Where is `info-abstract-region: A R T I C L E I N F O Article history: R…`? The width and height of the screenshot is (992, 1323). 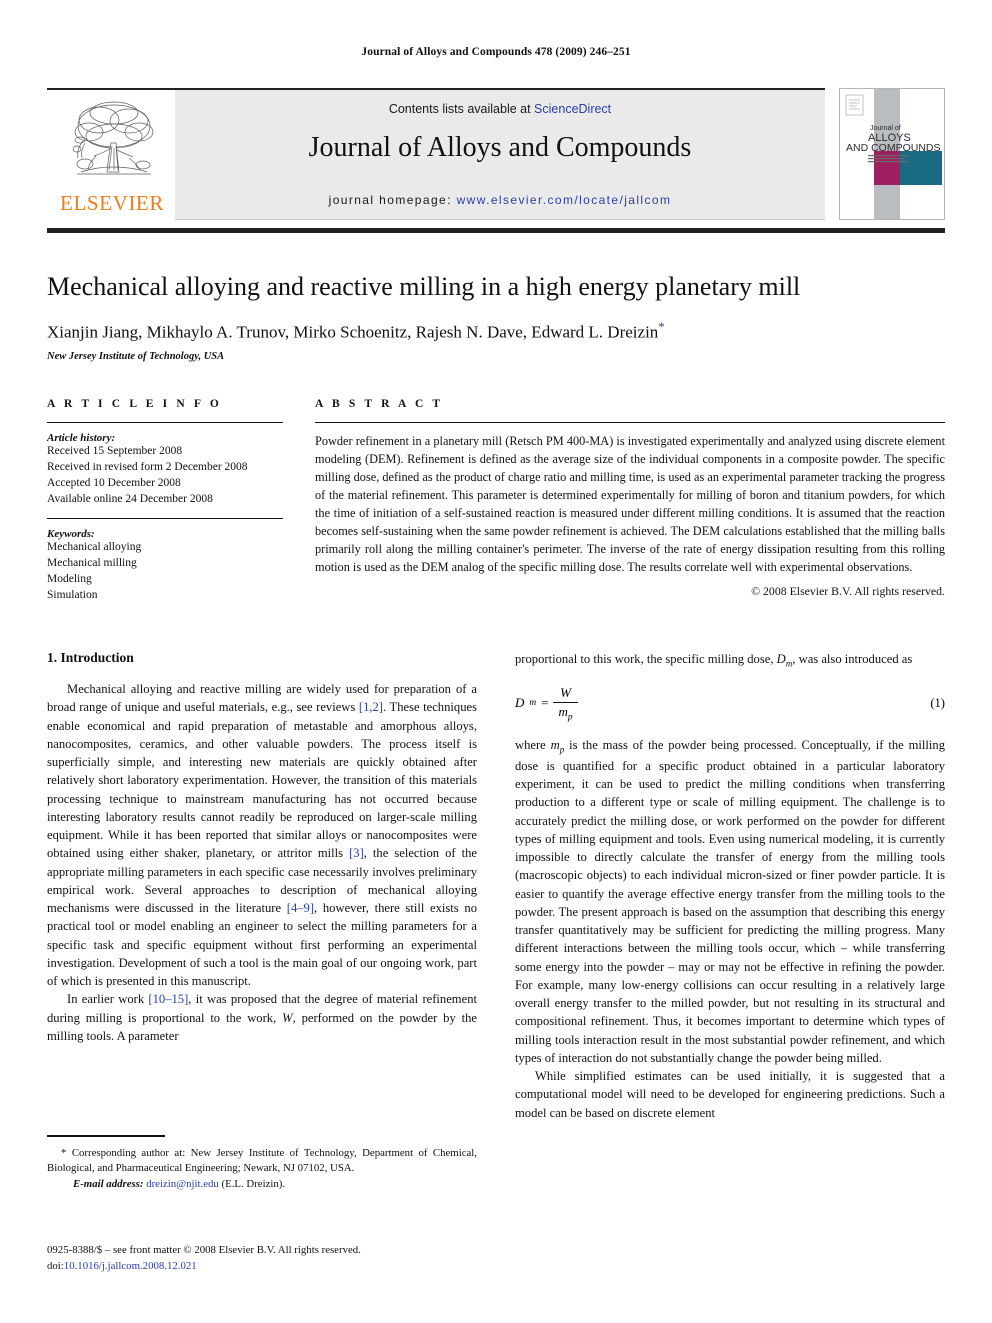 info-abstract-region: A R T I C L E I N F O Article history: R… is located at coordinates (496, 501).